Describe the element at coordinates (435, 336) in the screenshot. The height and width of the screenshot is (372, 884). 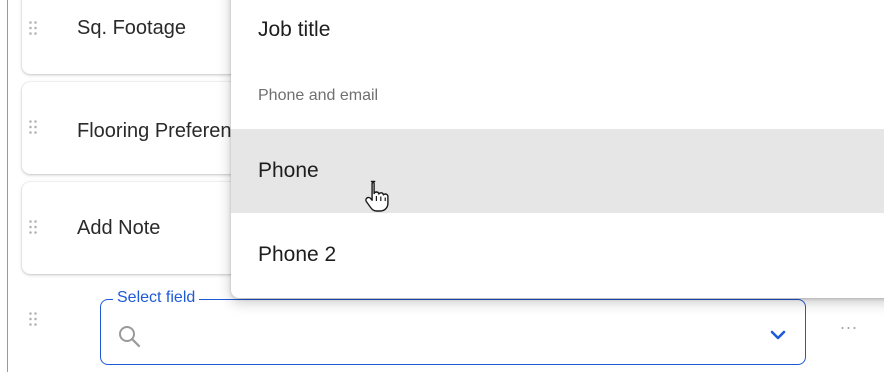
I see `select-field-search-input` at that location.